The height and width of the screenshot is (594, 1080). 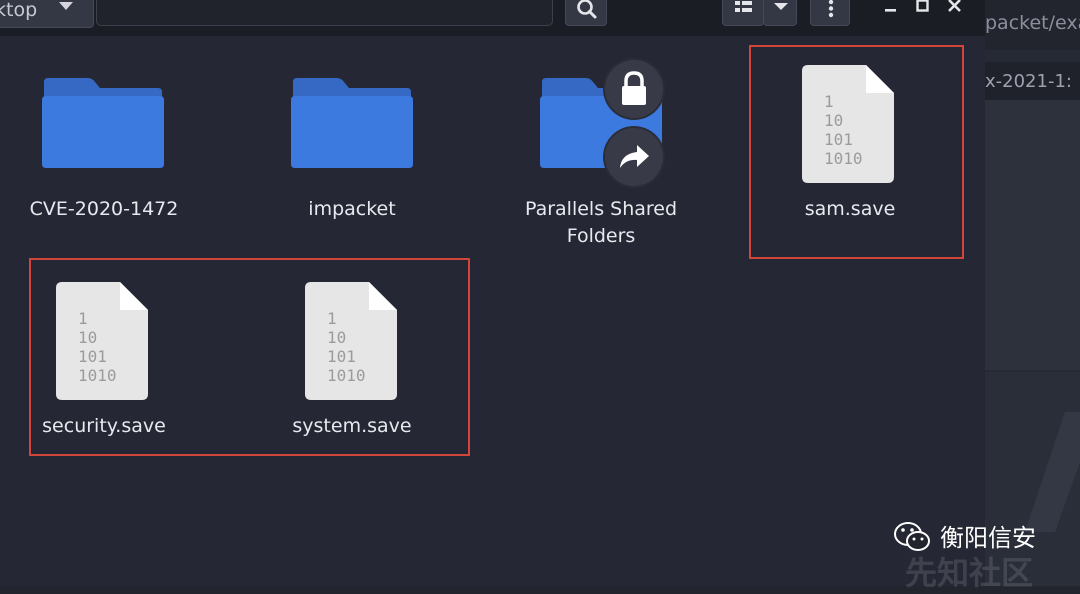 I want to click on list-view-button, so click(x=743, y=13).